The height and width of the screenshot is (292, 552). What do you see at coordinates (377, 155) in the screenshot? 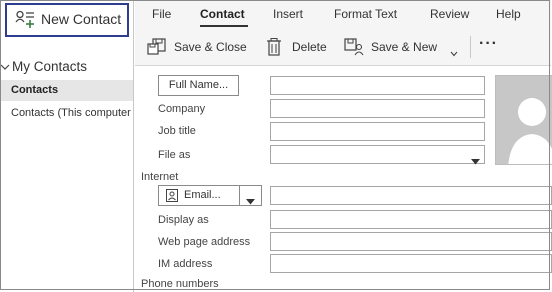
I see `file-as-dropdown` at bounding box center [377, 155].